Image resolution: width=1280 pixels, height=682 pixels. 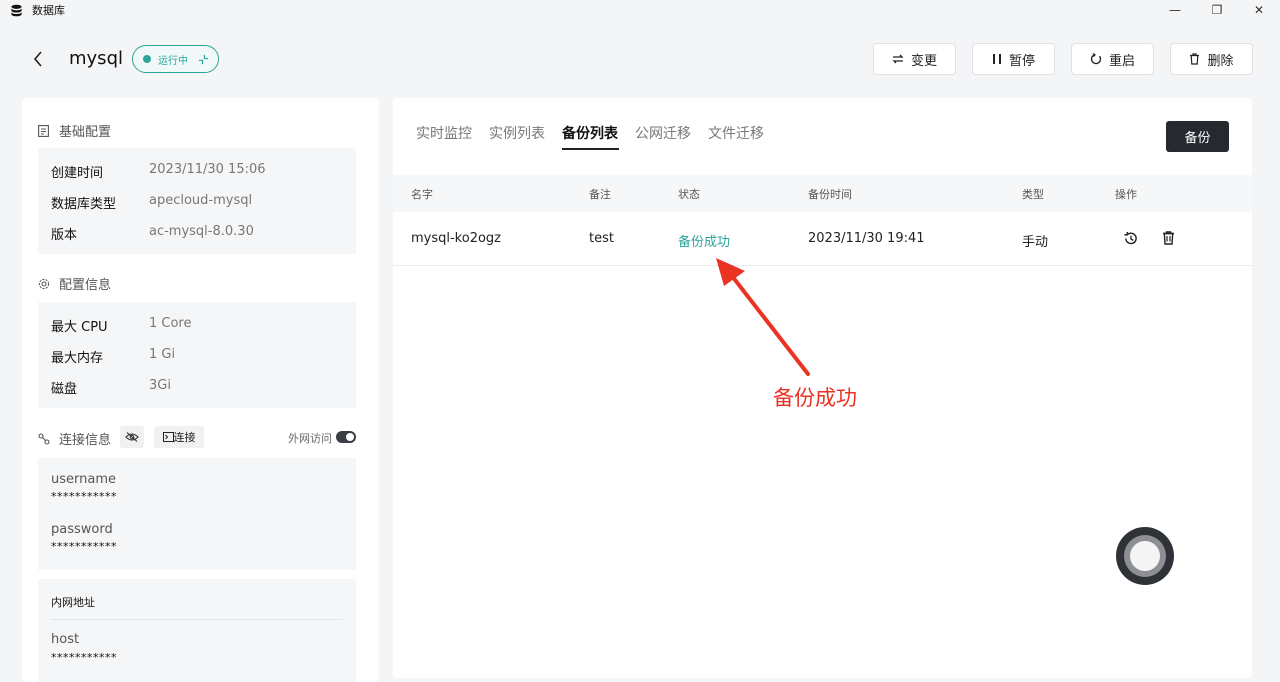 I want to click on status-badge: 运行中, so click(x=175, y=59).